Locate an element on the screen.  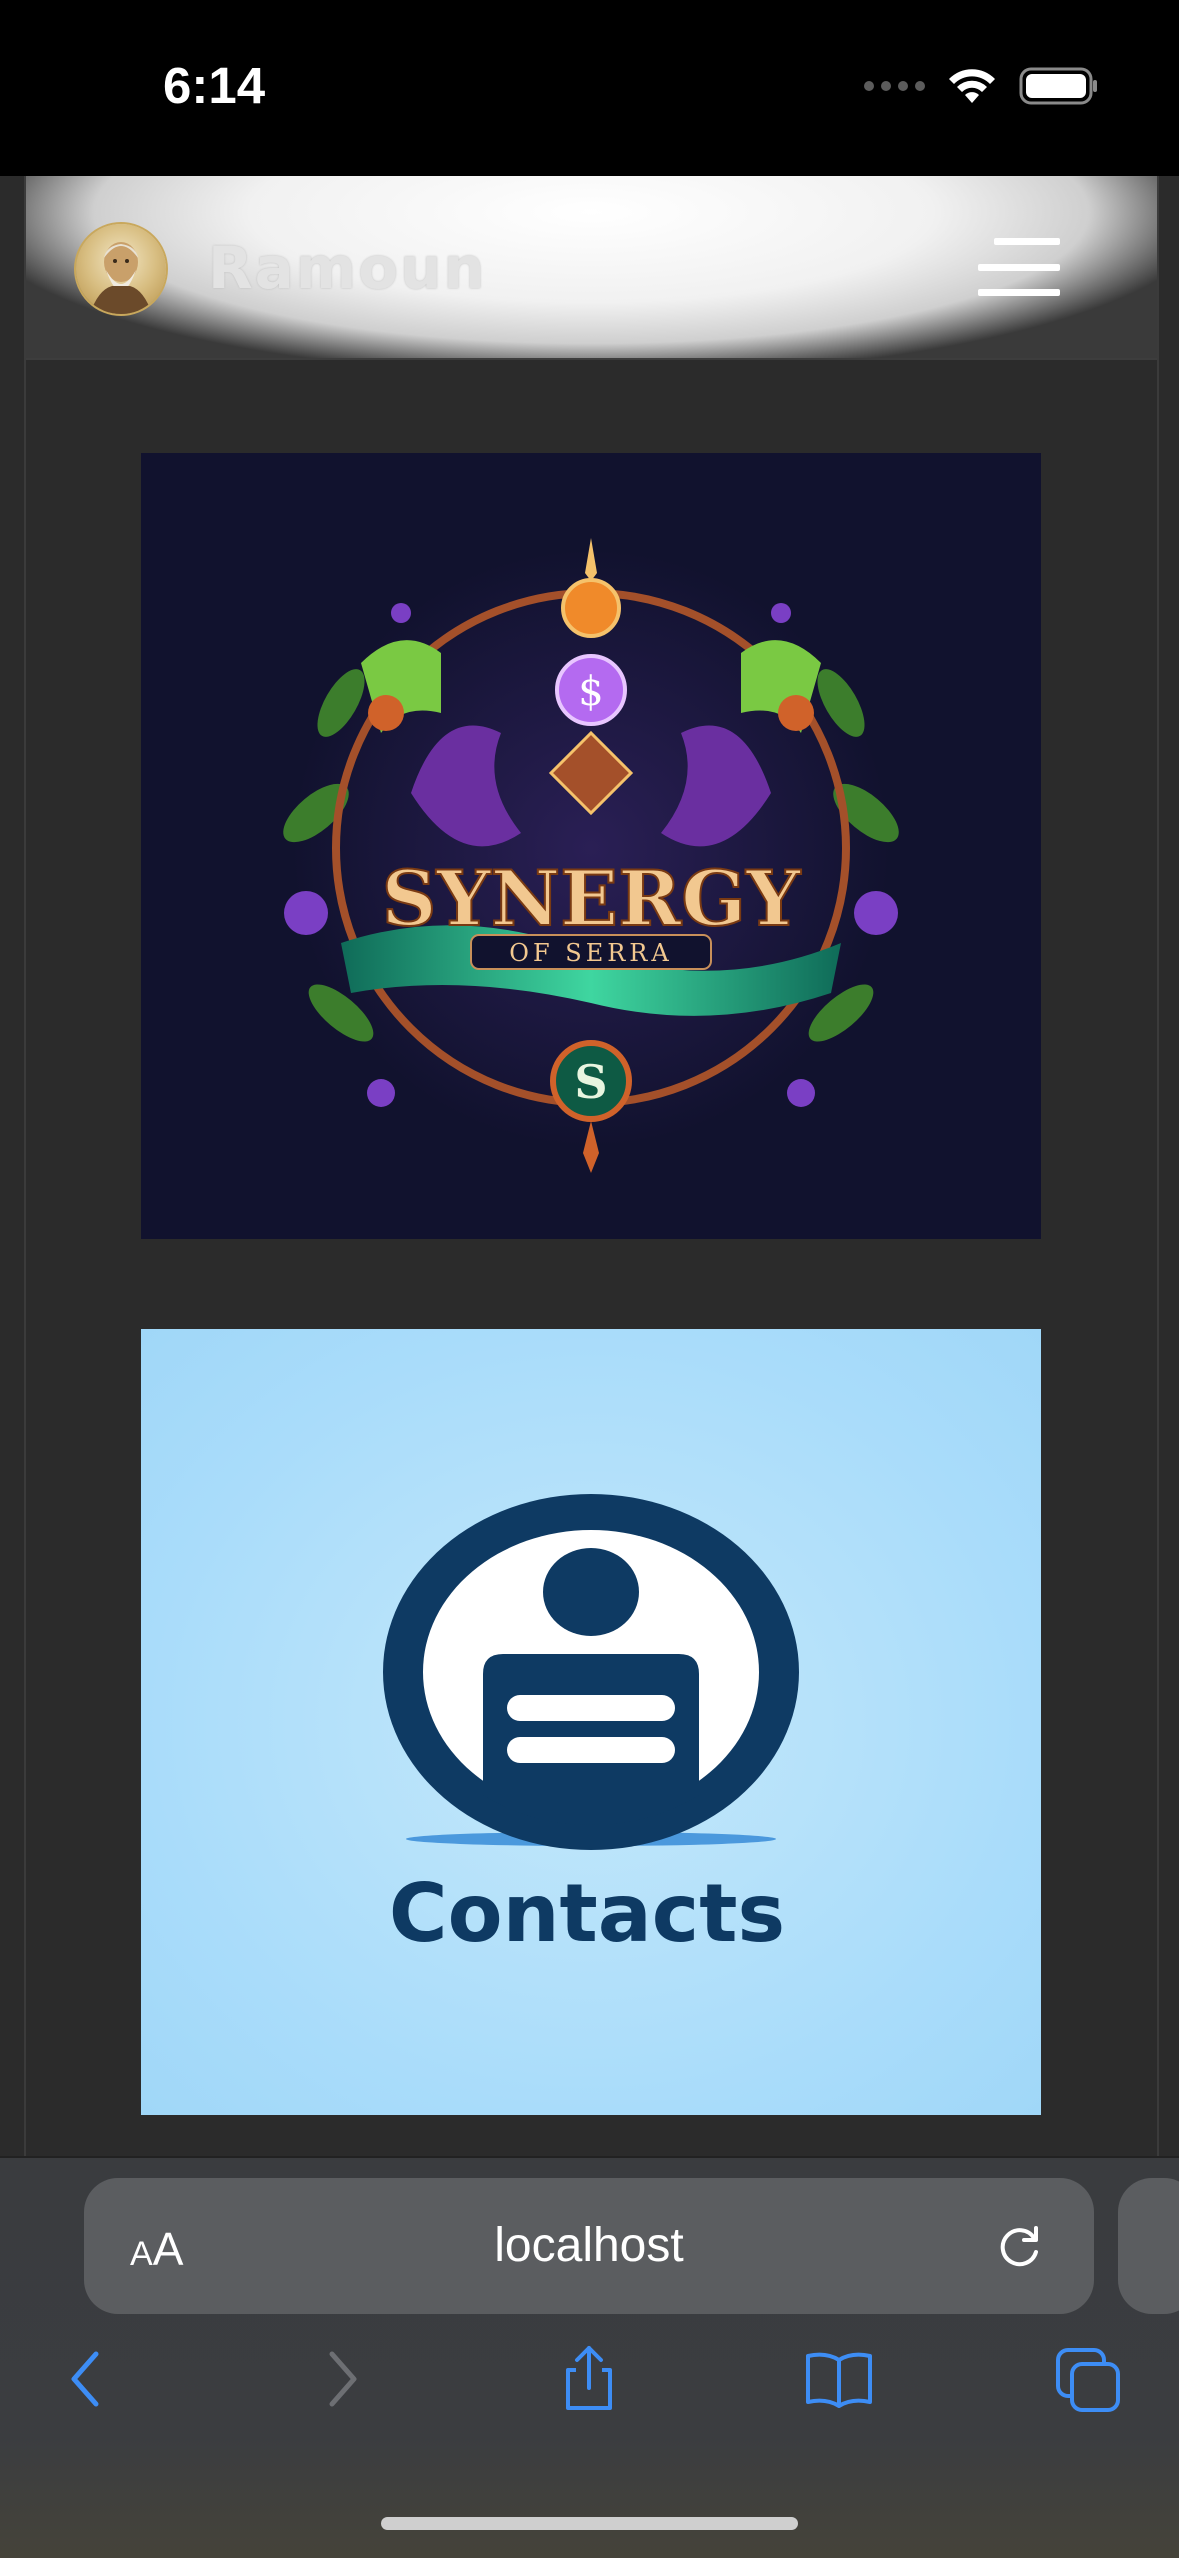
avatar-portrait is located at coordinates (121, 278).